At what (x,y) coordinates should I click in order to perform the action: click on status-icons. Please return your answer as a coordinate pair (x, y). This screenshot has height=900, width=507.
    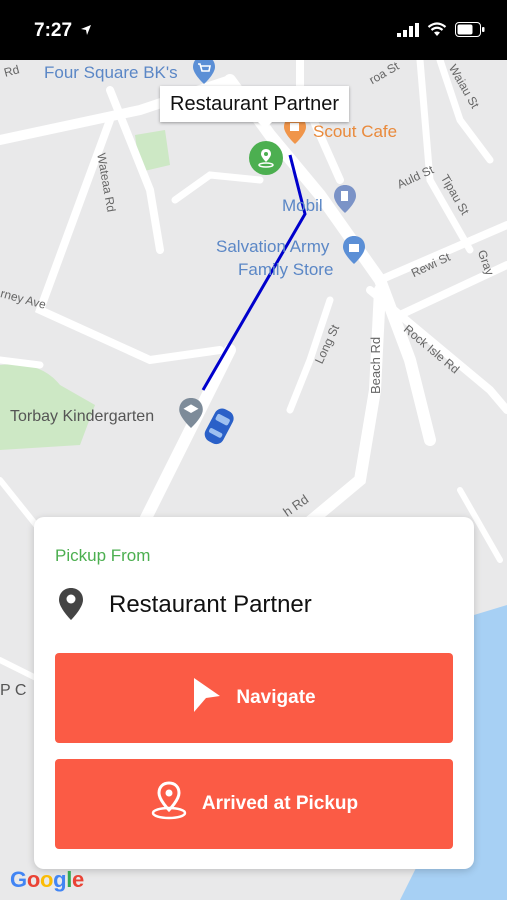
    Looking at the image, I should click on (441, 29).